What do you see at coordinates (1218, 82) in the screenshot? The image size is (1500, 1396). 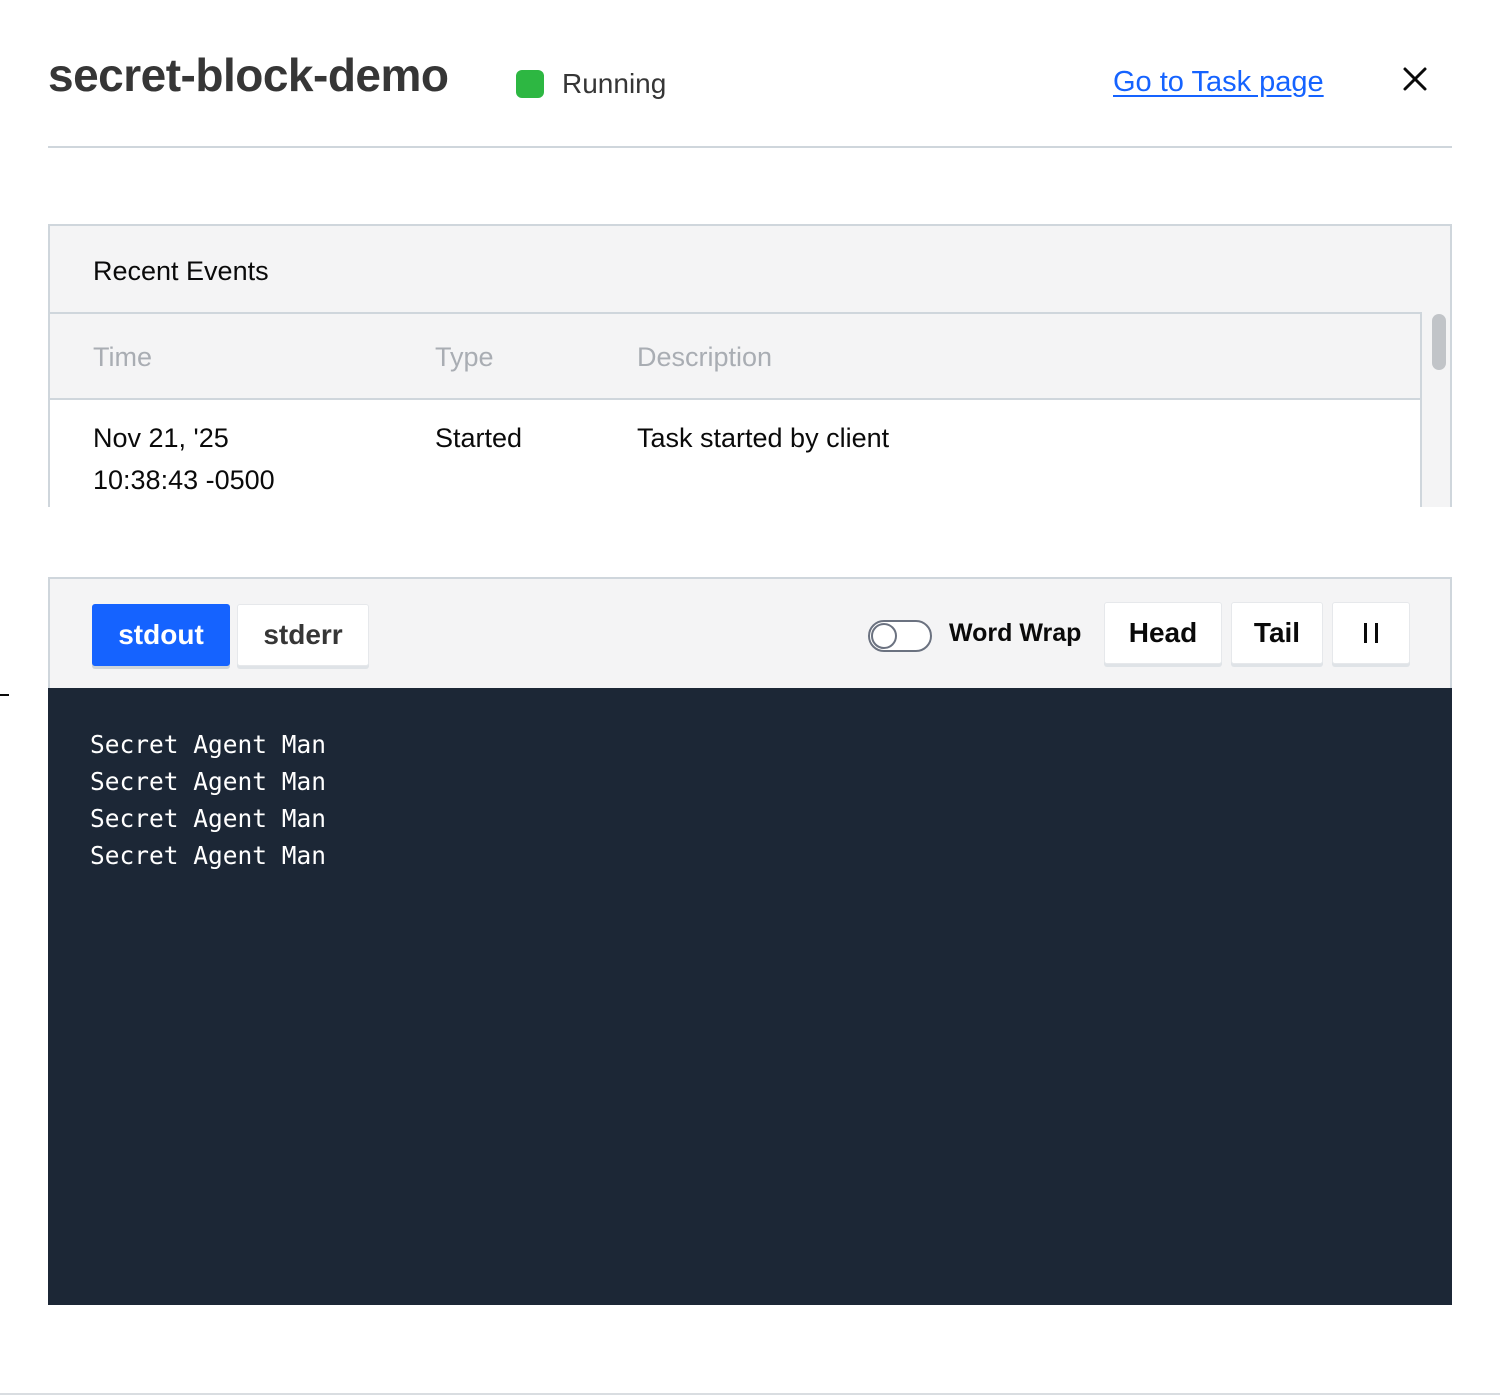 I see `go-to-task-link: Go to Task page` at bounding box center [1218, 82].